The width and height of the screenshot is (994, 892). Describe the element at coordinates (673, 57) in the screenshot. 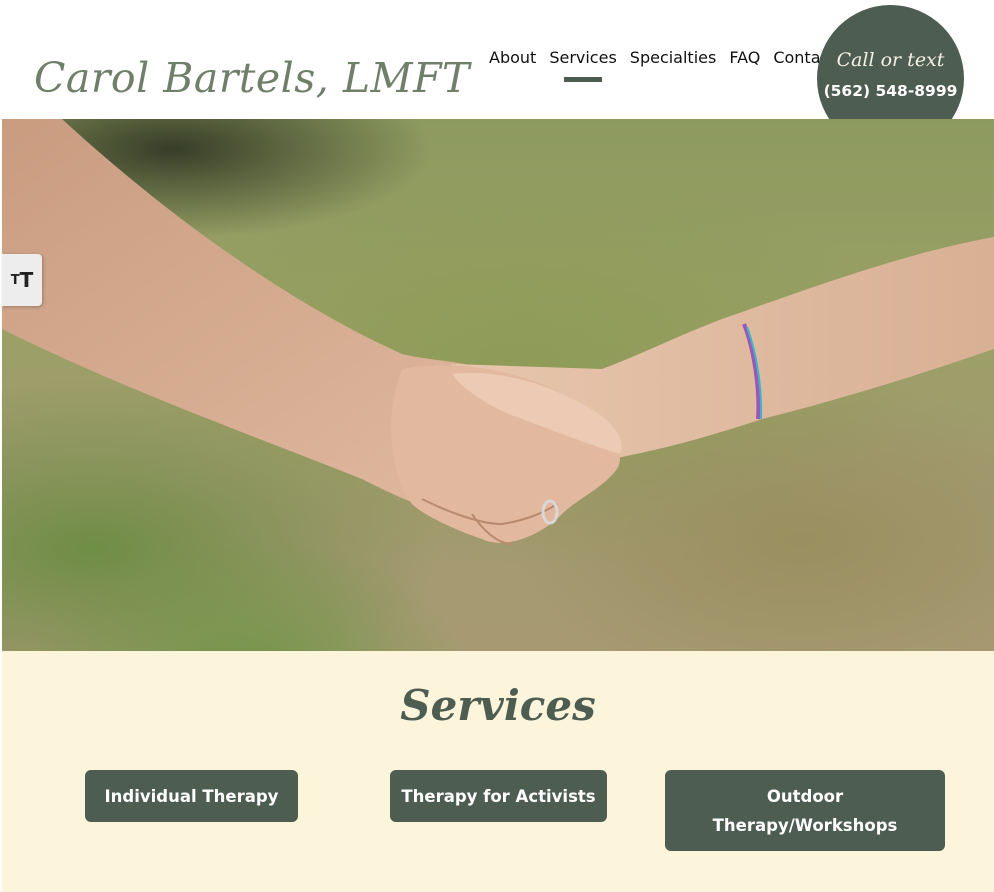

I see `nav-specialties: Specialties` at that location.